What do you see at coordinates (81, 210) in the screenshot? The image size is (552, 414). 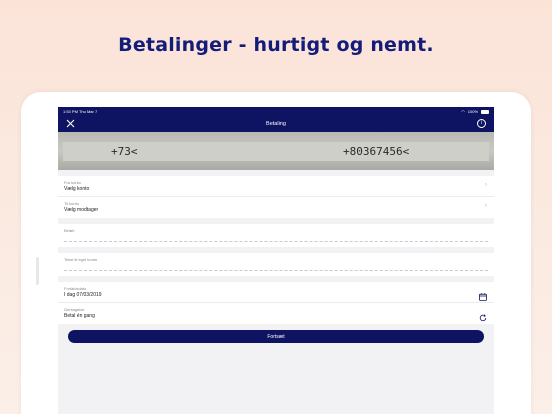 I see `to-account-value: Vælg modtager` at bounding box center [81, 210].